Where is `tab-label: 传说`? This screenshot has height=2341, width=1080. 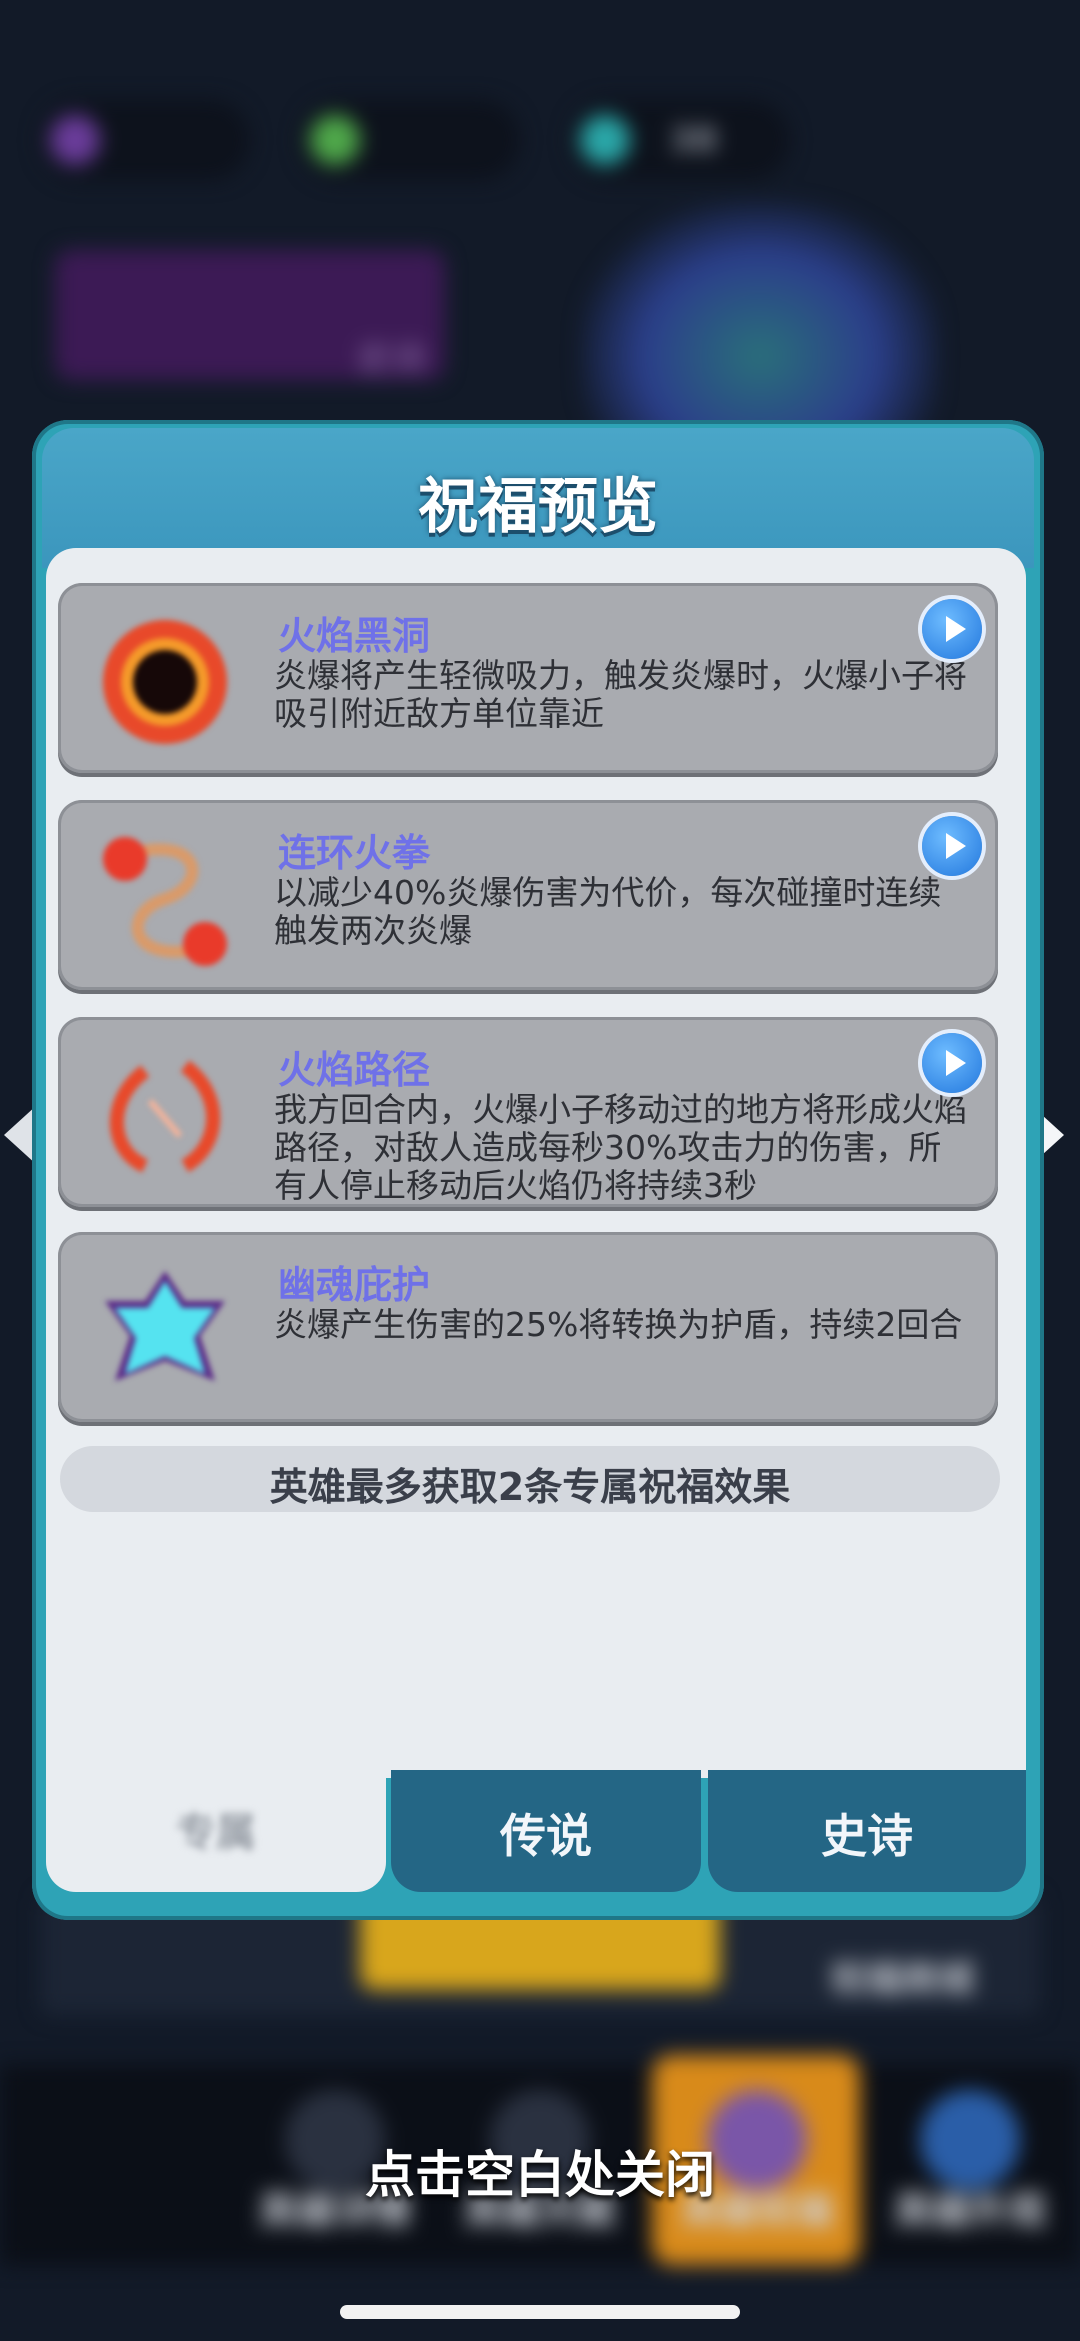 tab-label: 传说 is located at coordinates (546, 1836).